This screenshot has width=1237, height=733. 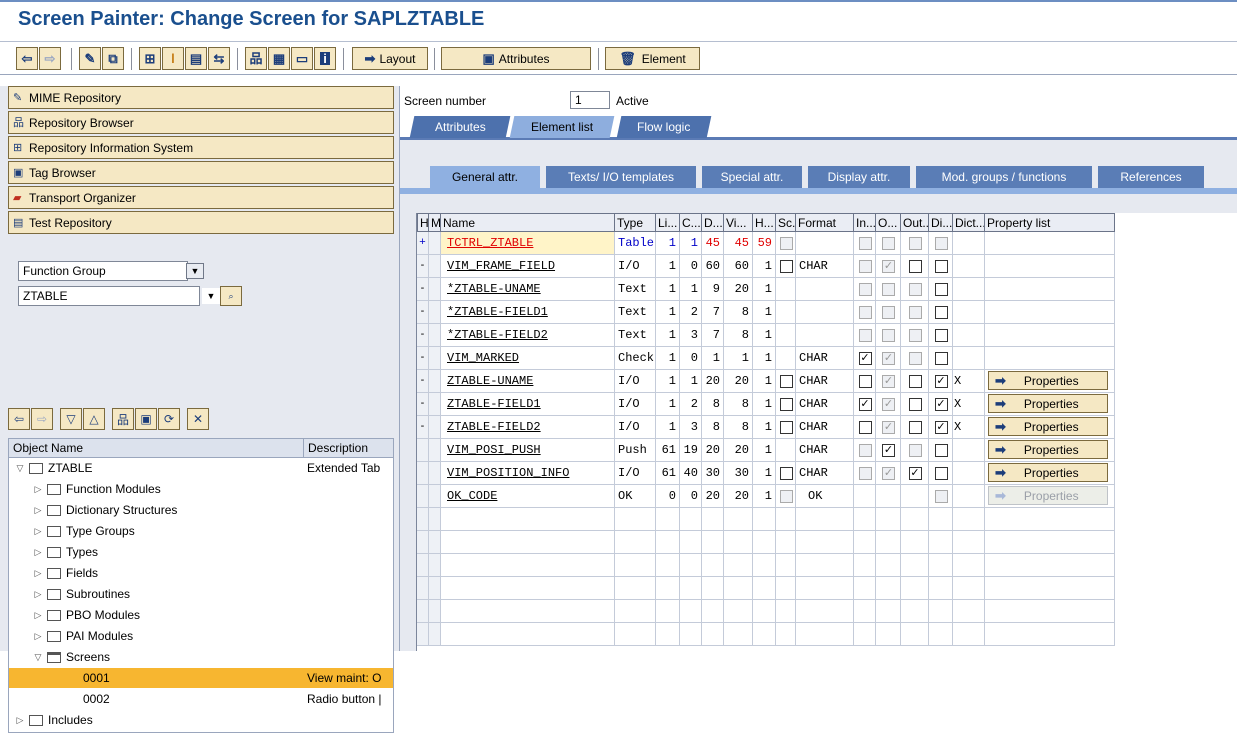 What do you see at coordinates (83, 531) in the screenshot?
I see `tree-node-type-groups: ▷ Type Groups` at bounding box center [83, 531].